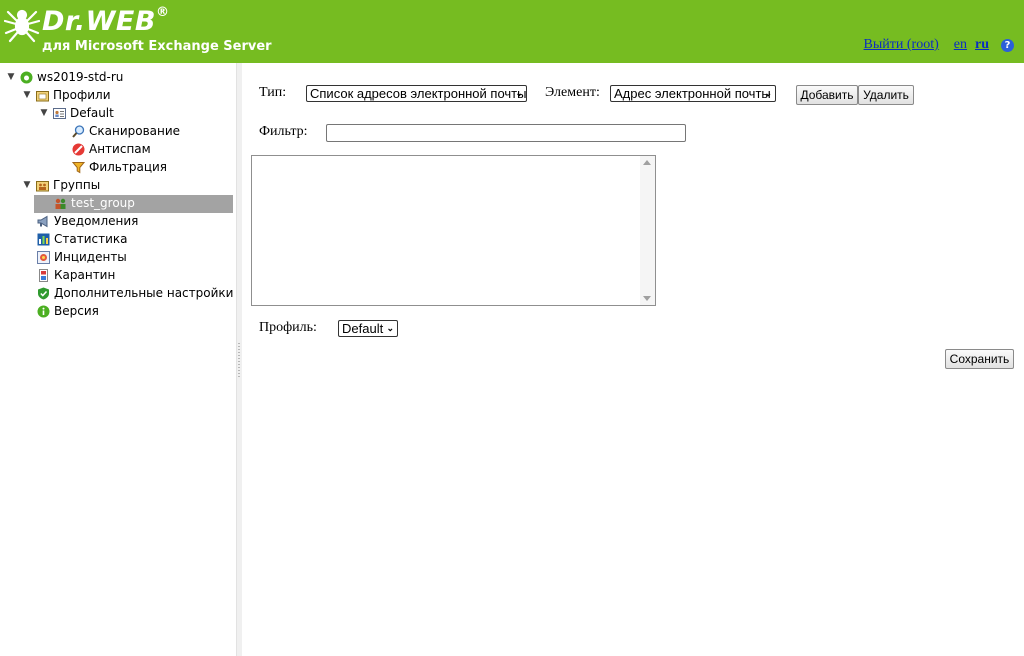  What do you see at coordinates (960, 45) in the screenshot?
I see `language-en-link: en` at bounding box center [960, 45].